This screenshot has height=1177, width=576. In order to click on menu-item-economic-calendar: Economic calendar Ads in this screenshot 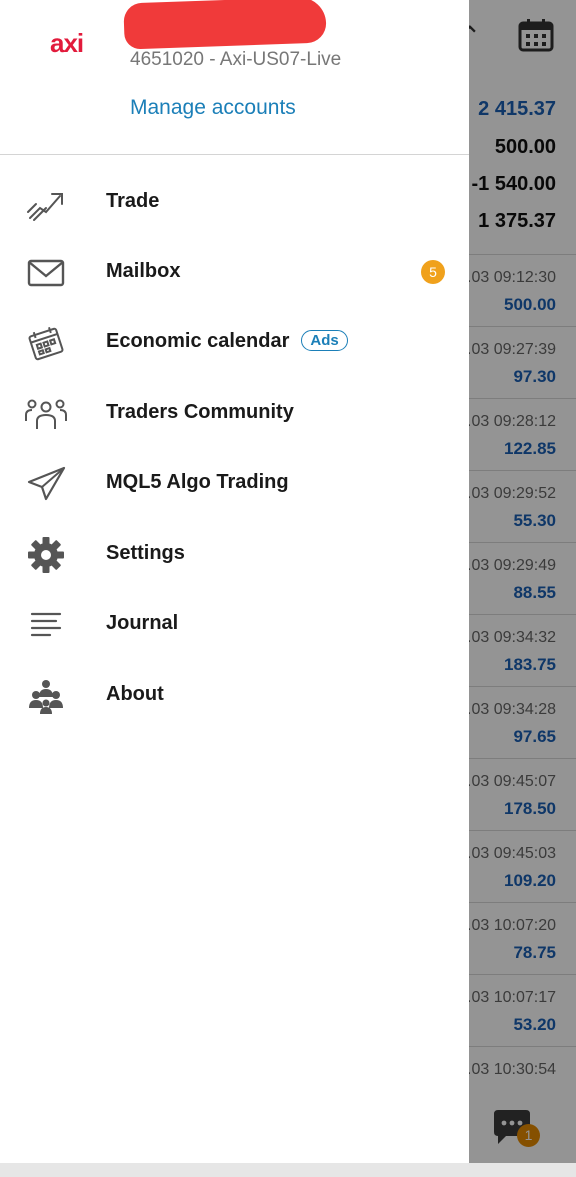, I will do `click(234, 343)`.